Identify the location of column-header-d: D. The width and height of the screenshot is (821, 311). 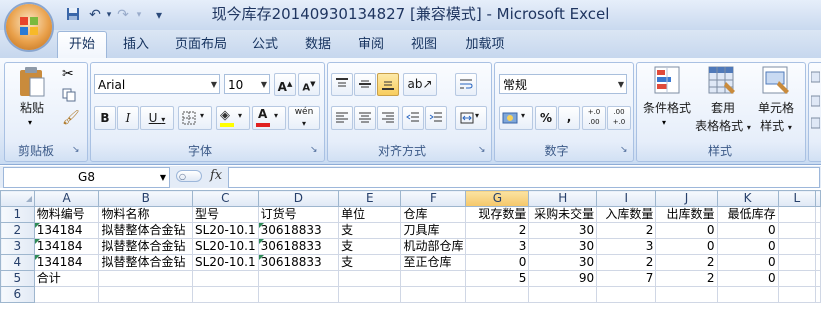
(298, 198).